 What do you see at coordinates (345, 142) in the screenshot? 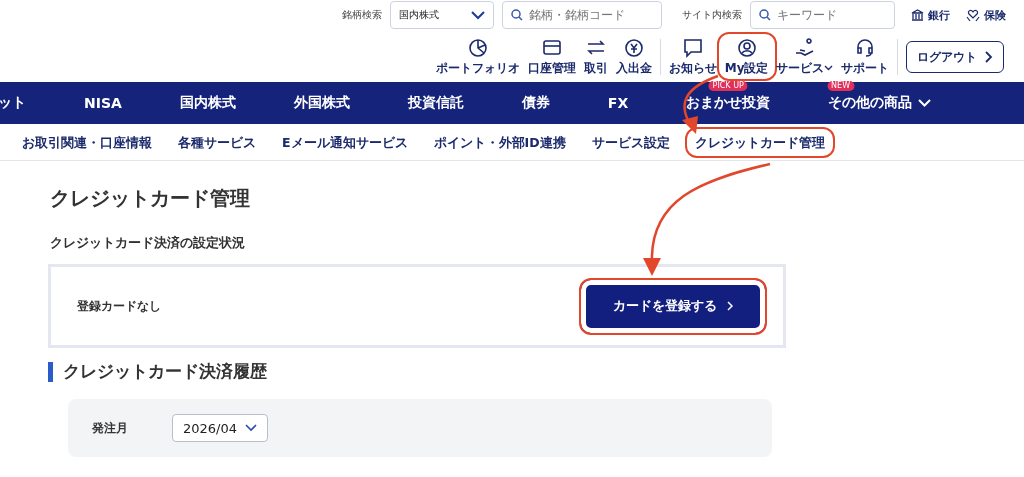
I see `subnav-link: Eメール通知サービス` at bounding box center [345, 142].